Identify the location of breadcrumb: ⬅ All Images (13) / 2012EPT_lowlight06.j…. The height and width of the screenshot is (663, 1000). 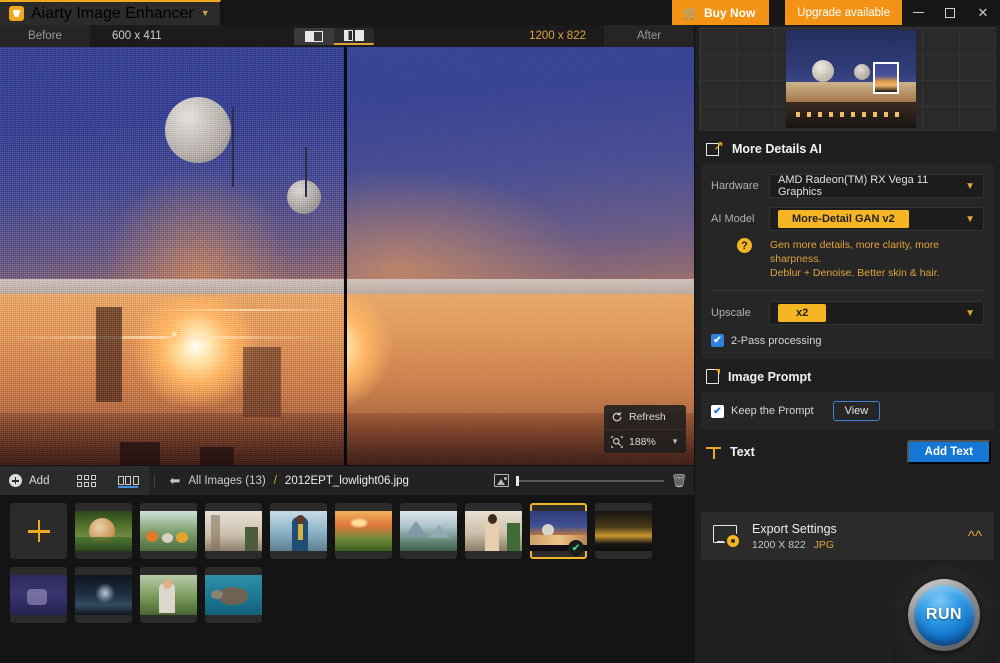
(284, 481).